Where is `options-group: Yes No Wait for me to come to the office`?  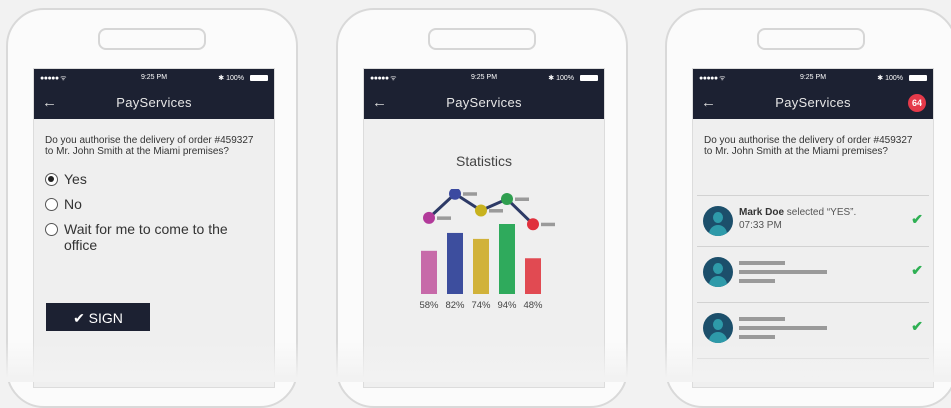
options-group: Yes No Wait for me to come to the office is located at coordinates (154, 205).